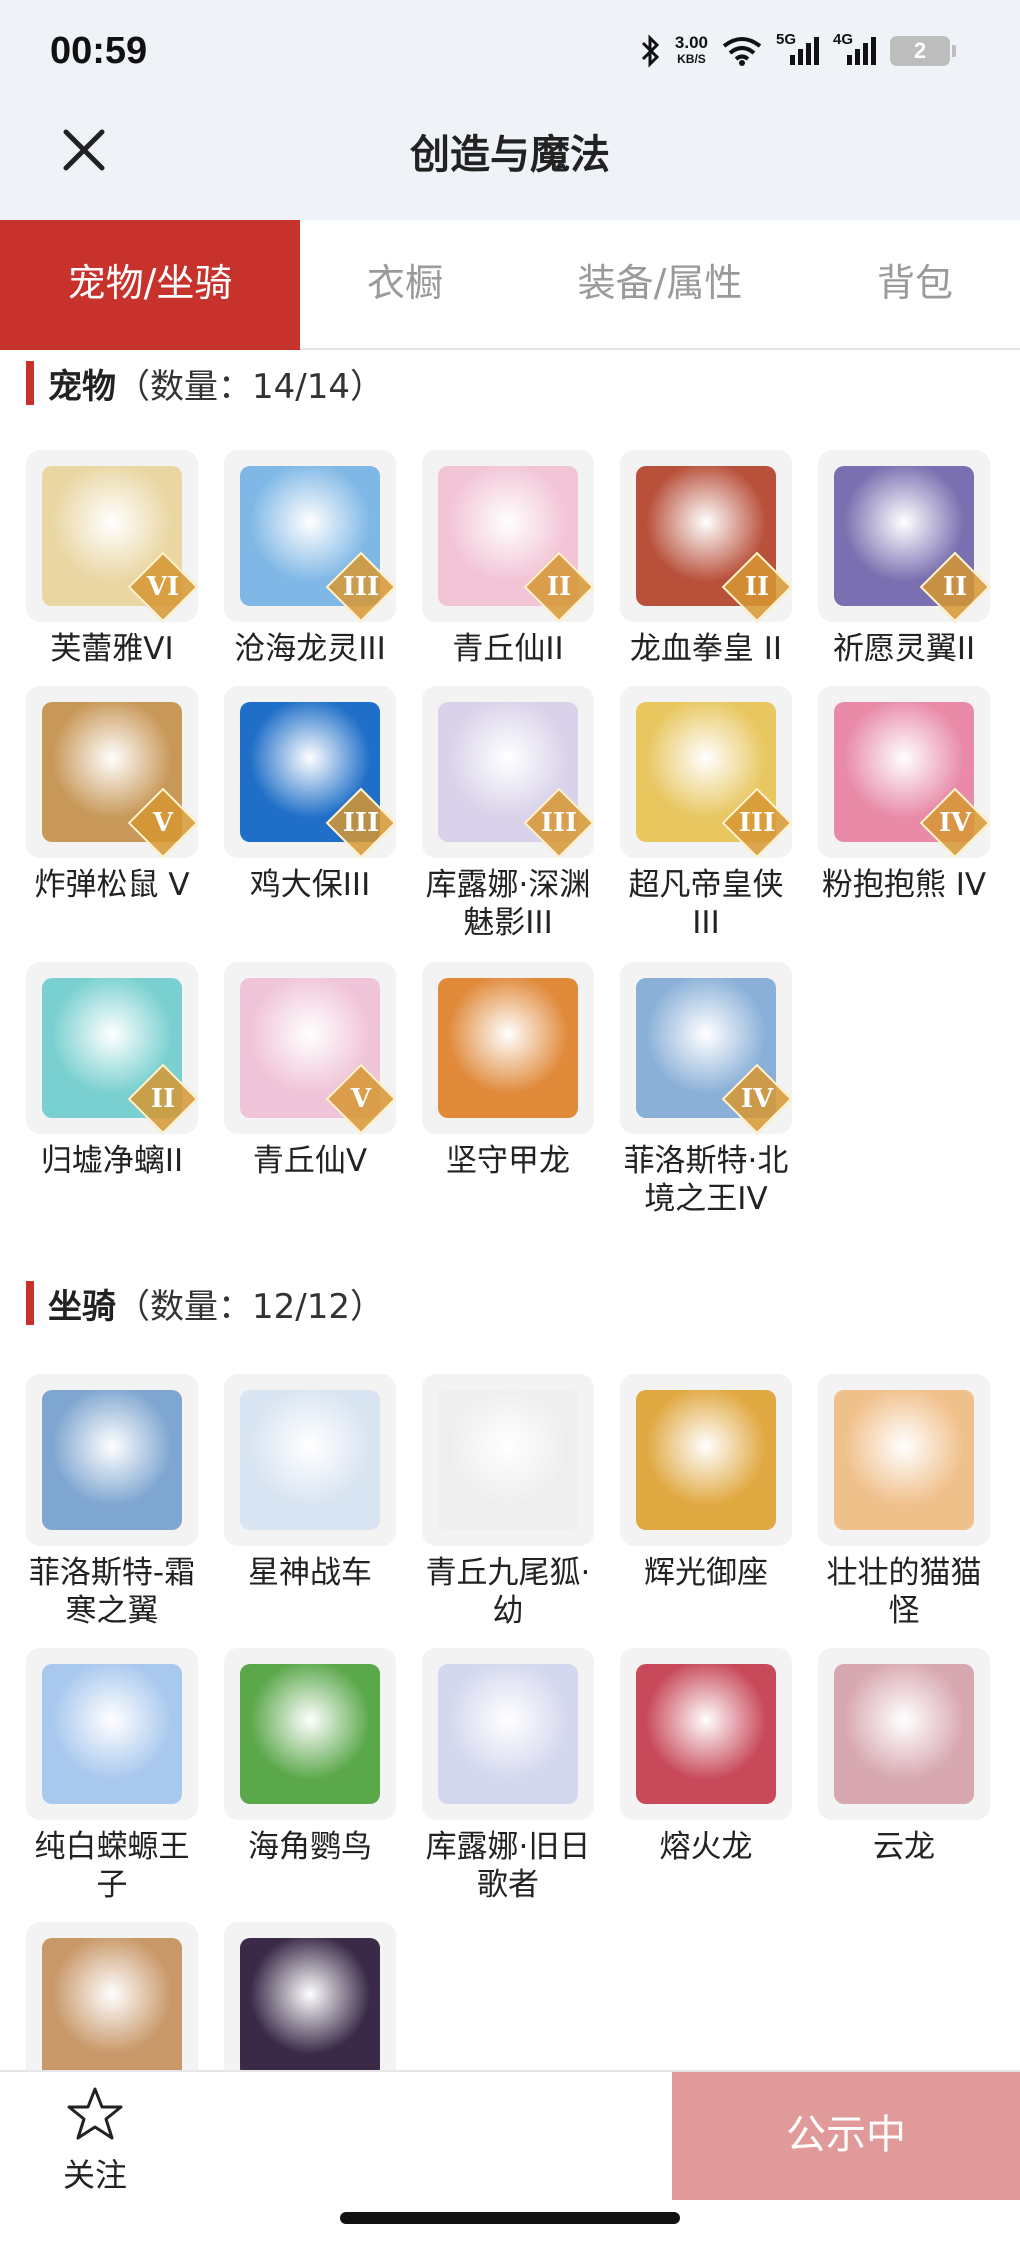 The image size is (1020, 2244). What do you see at coordinates (508, 1161) in the screenshot?
I see `item-name: 坚守甲龙` at bounding box center [508, 1161].